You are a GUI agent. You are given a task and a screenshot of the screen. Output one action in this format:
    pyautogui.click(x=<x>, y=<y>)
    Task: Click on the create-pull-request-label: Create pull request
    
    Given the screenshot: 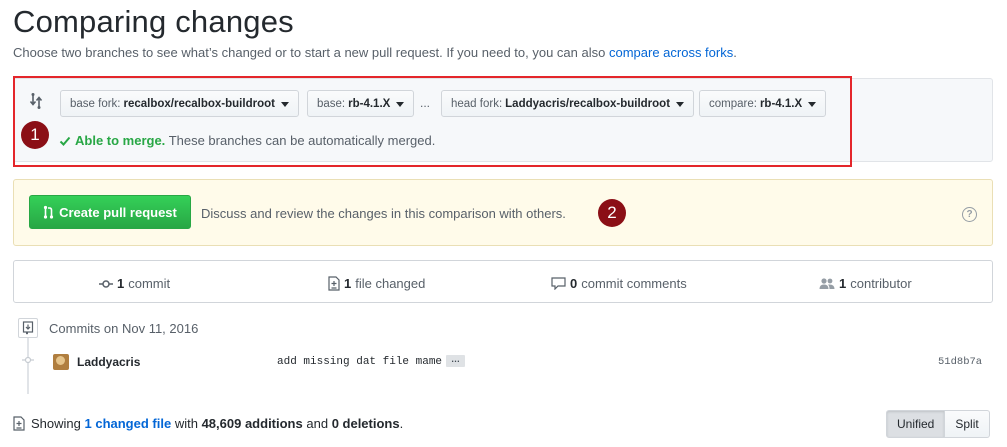 What is the action you would take?
    pyautogui.click(x=118, y=212)
    